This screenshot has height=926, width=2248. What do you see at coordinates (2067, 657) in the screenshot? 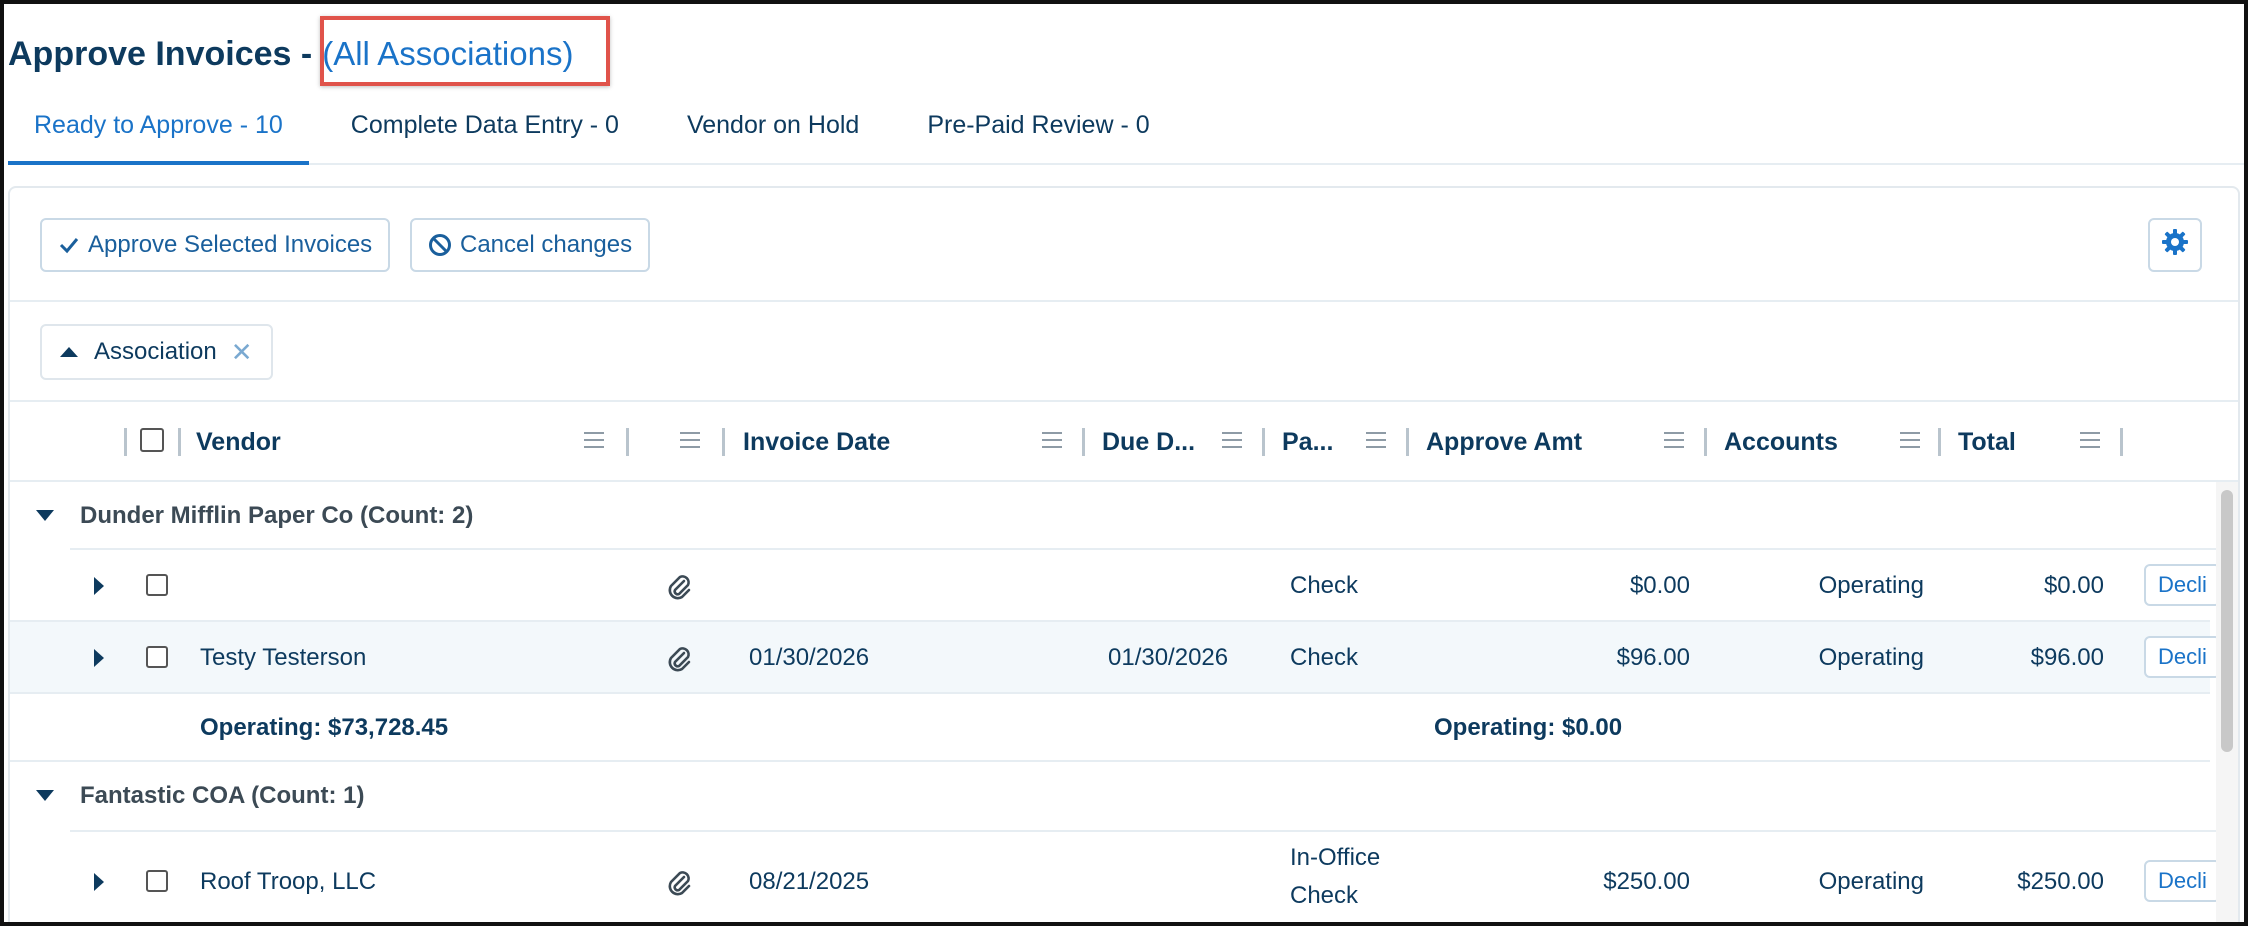
I see `total-cell: $96.00` at bounding box center [2067, 657].